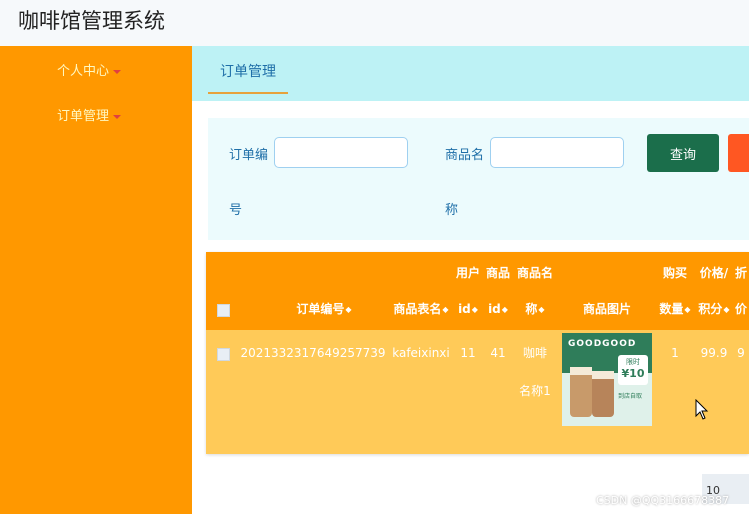 This screenshot has width=749, height=514. Describe the element at coordinates (421, 353) in the screenshot. I see `cell-product-table: kafeixinxi` at that location.